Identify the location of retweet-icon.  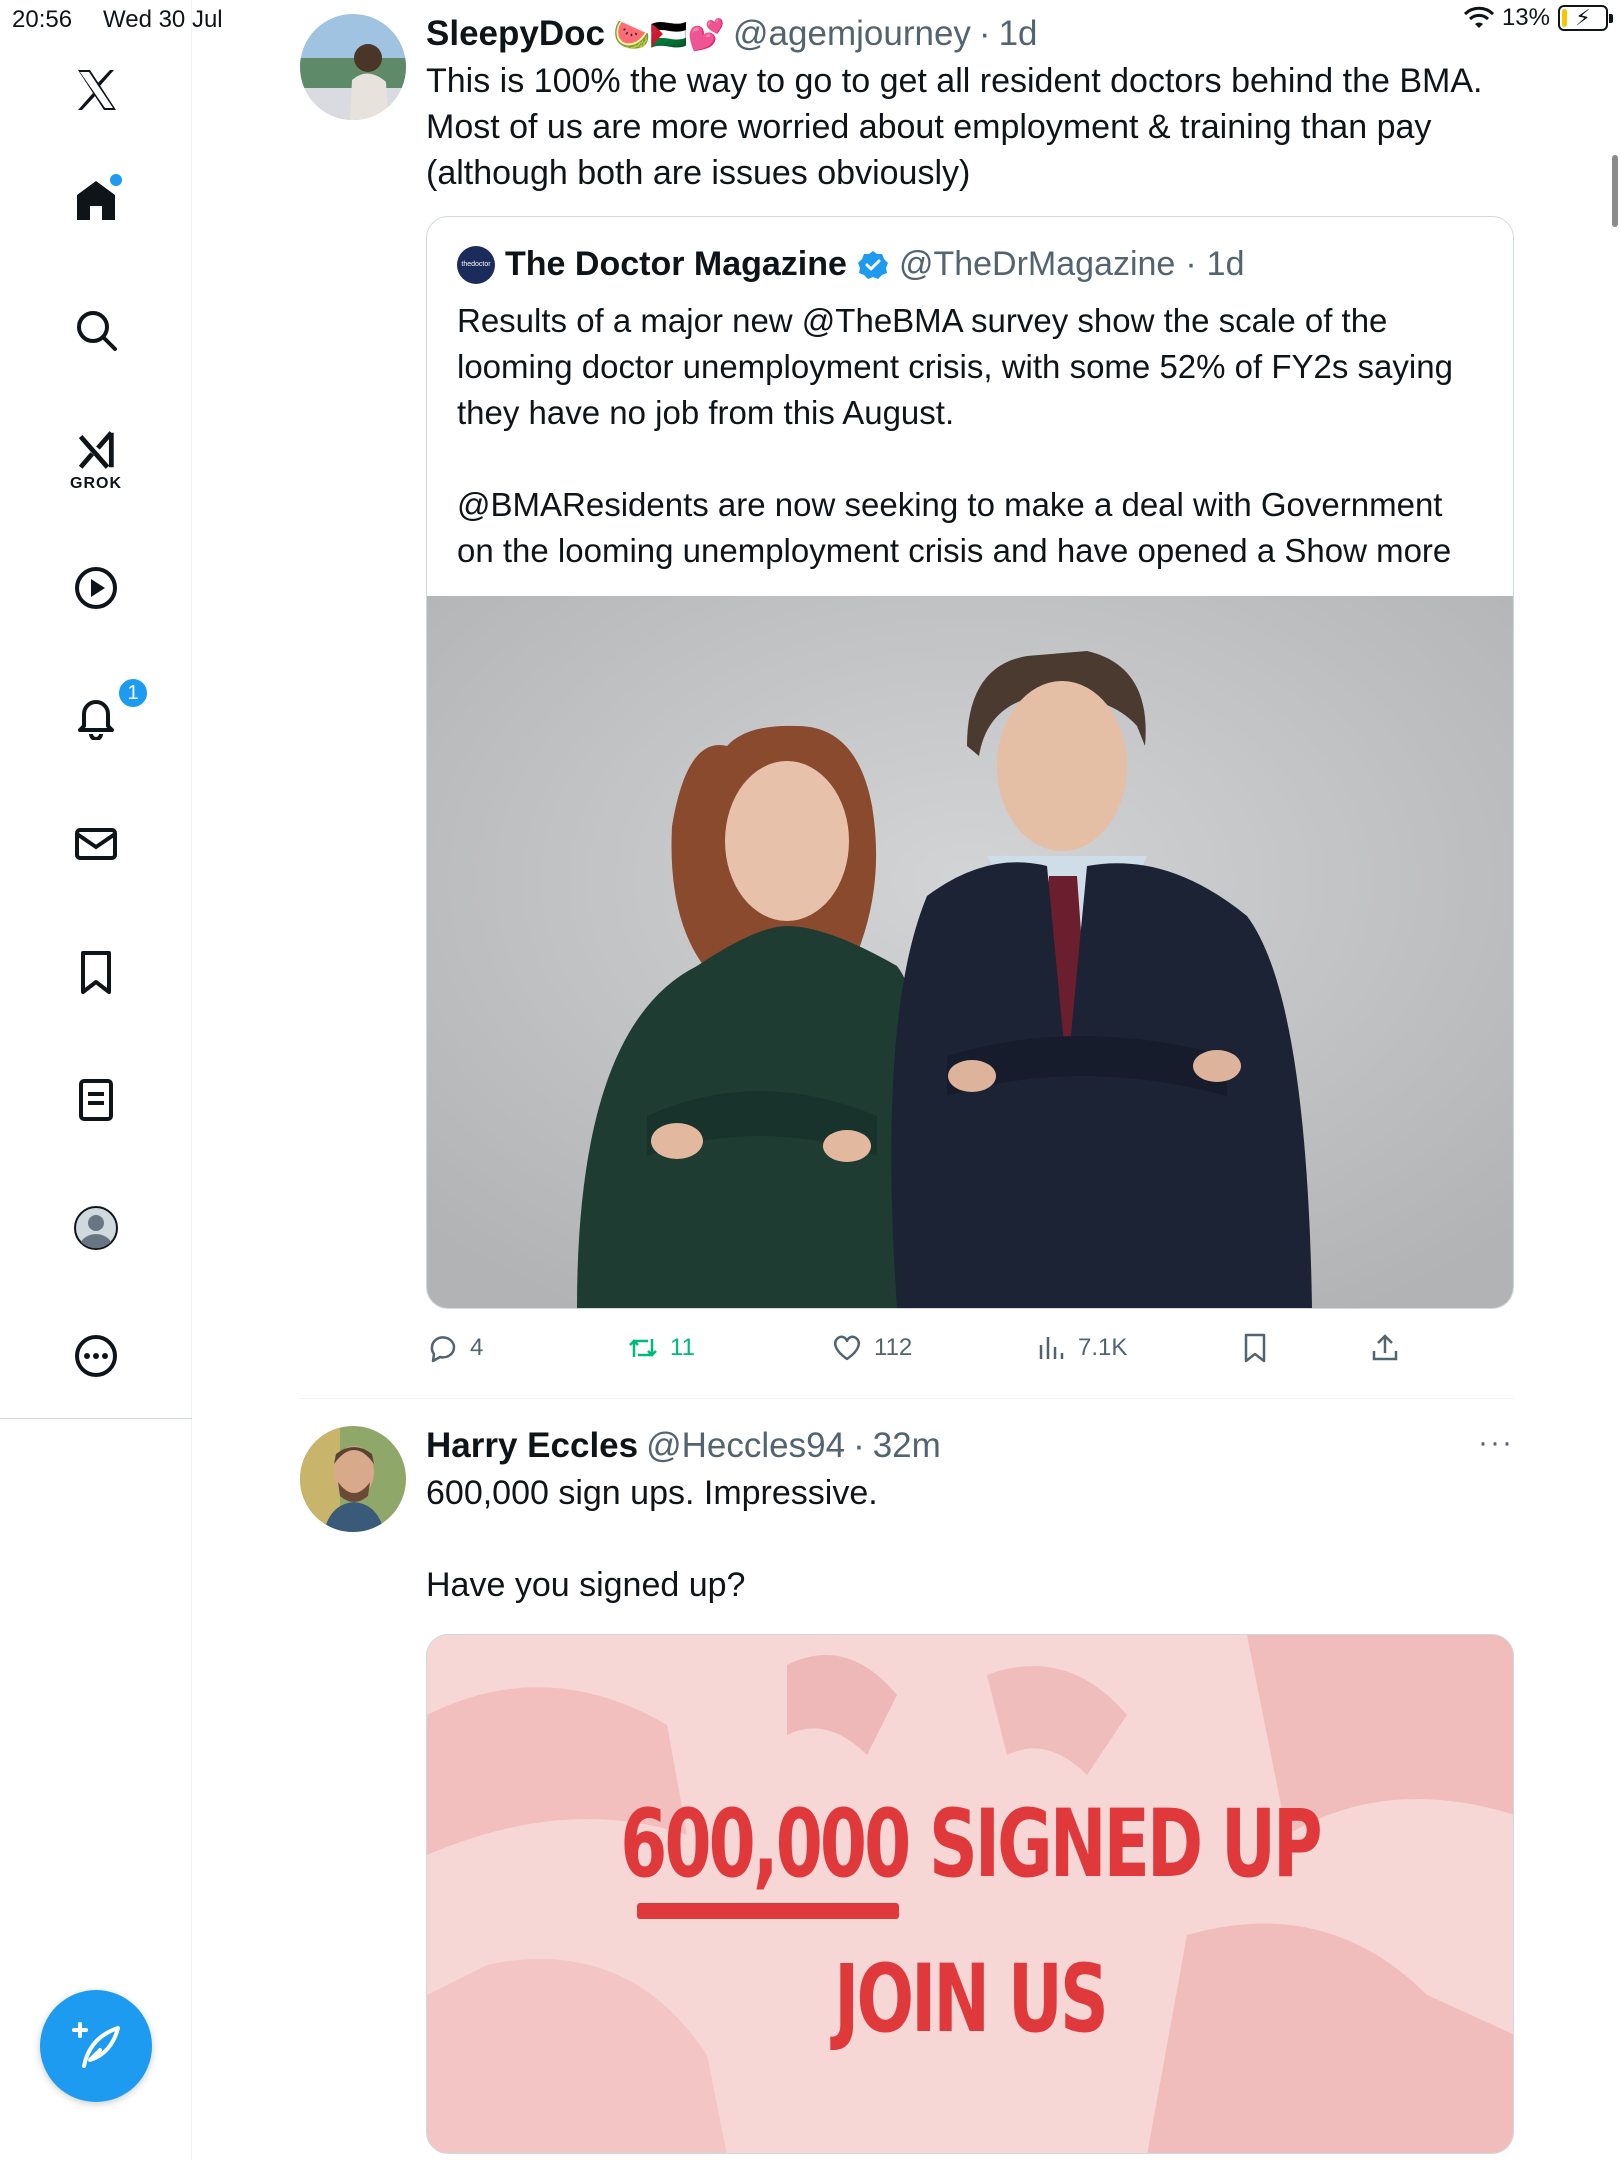
(643, 1348).